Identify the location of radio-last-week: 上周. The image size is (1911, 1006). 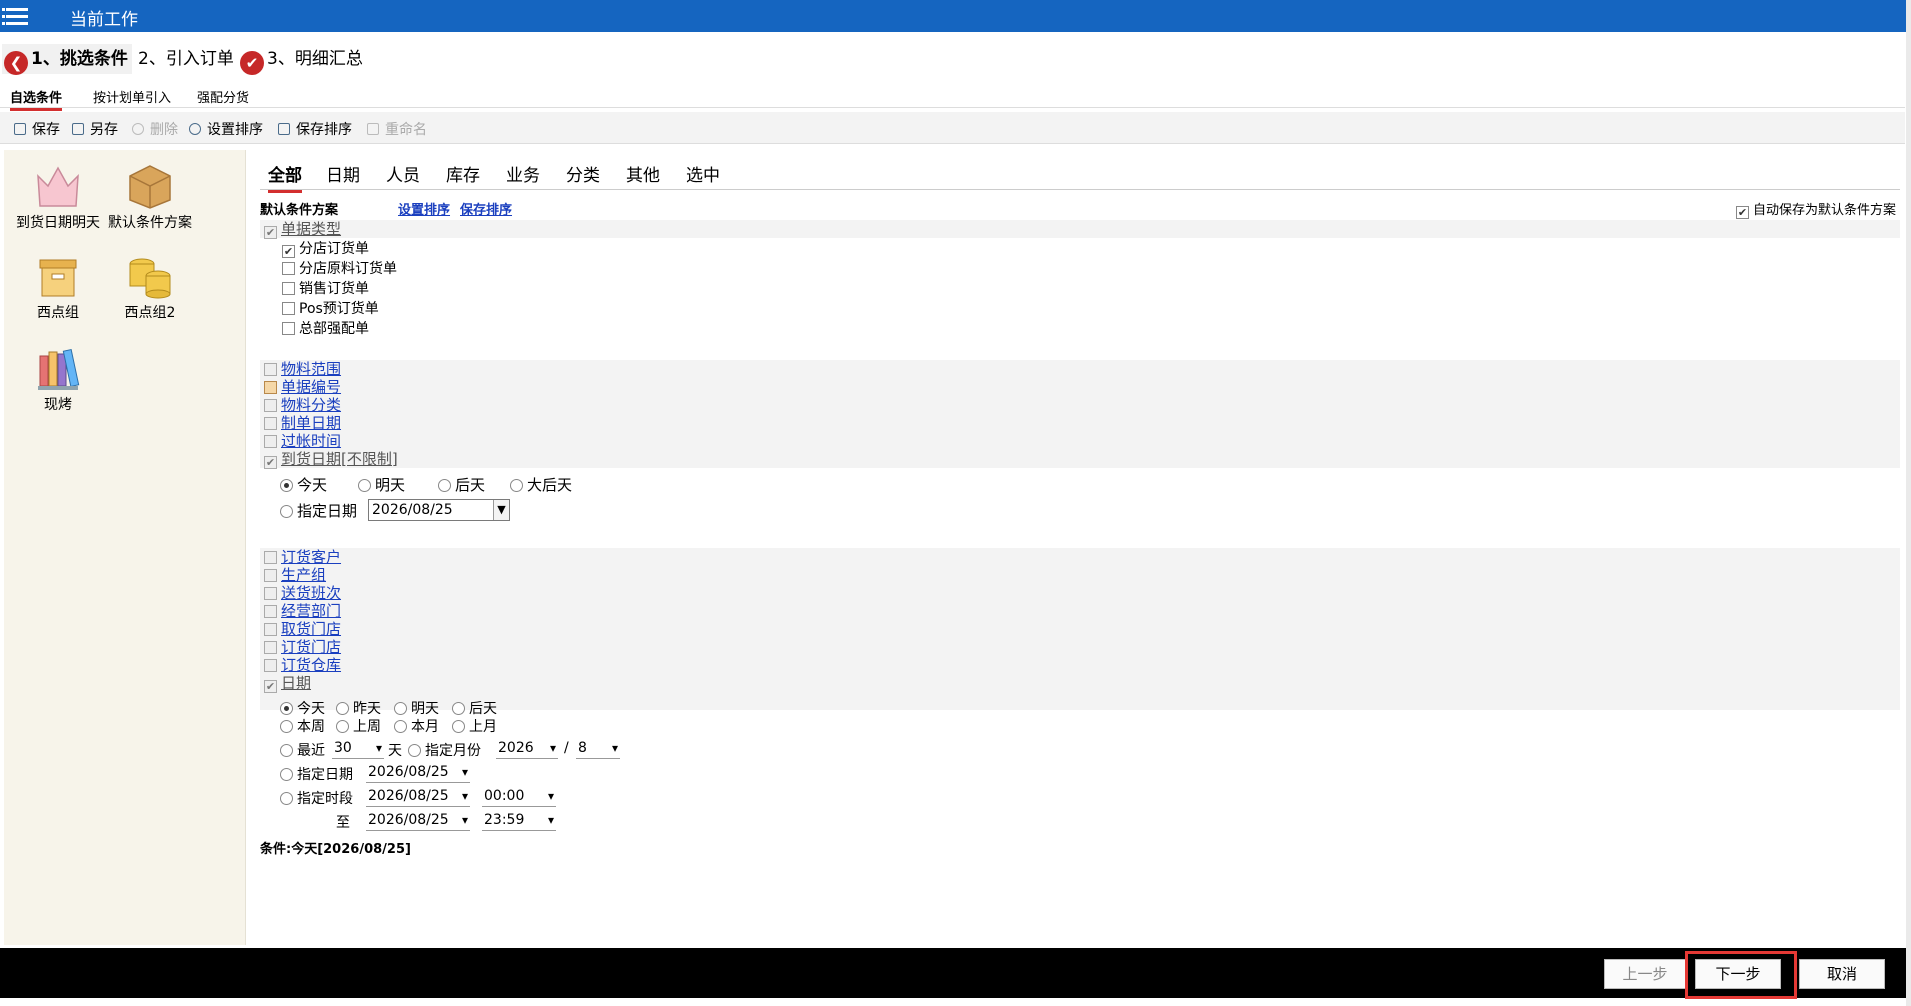
(358, 726).